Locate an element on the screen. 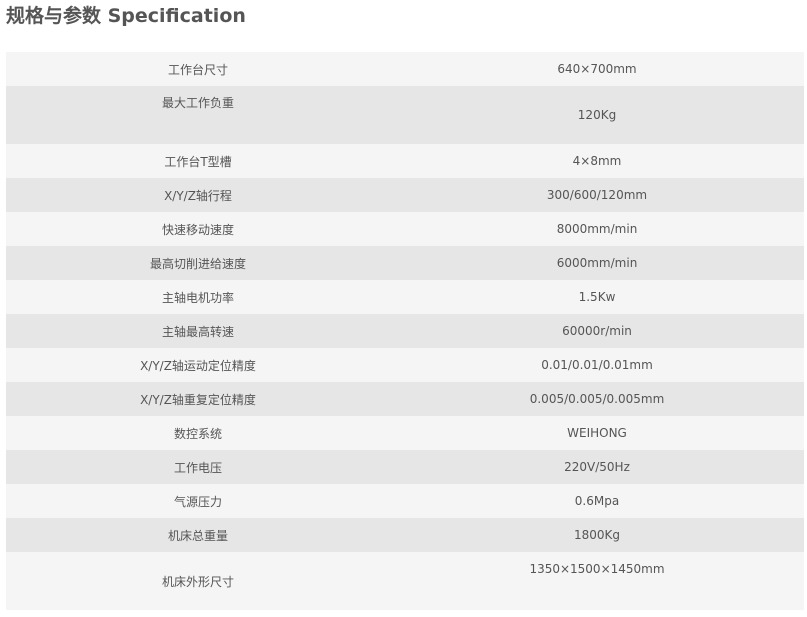  spec-value: 0.005/0.005/0.005mm is located at coordinates (597, 399).